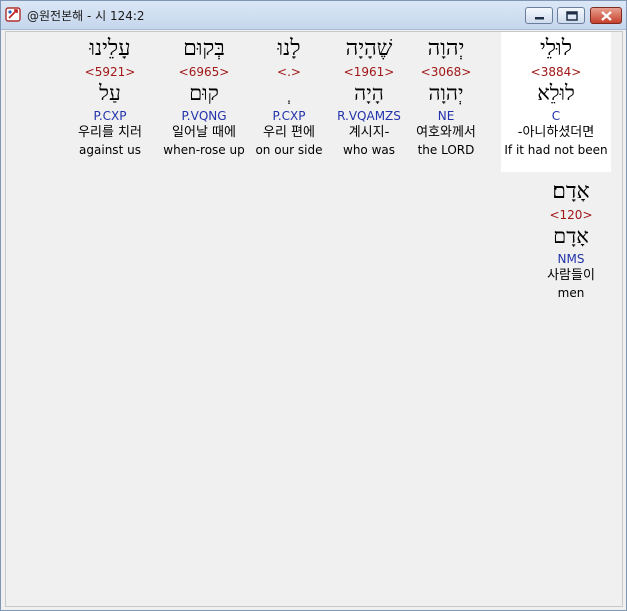 The height and width of the screenshot is (611, 627). Describe the element at coordinates (110, 50) in the screenshot. I see `hebrew-word: עָלֵינוּ` at that location.